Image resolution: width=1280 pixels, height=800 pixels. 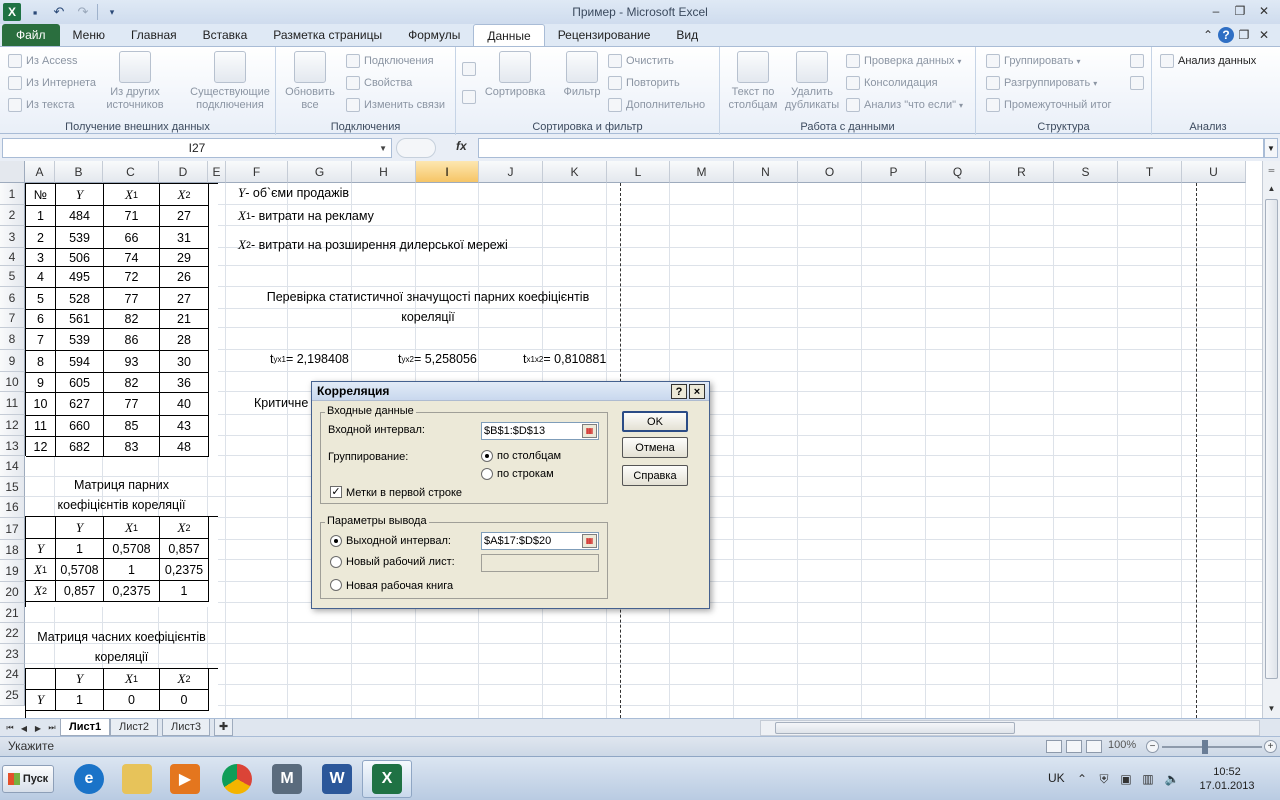 What do you see at coordinates (12, 487) in the screenshot?
I see `row-header-15: 15` at bounding box center [12, 487].